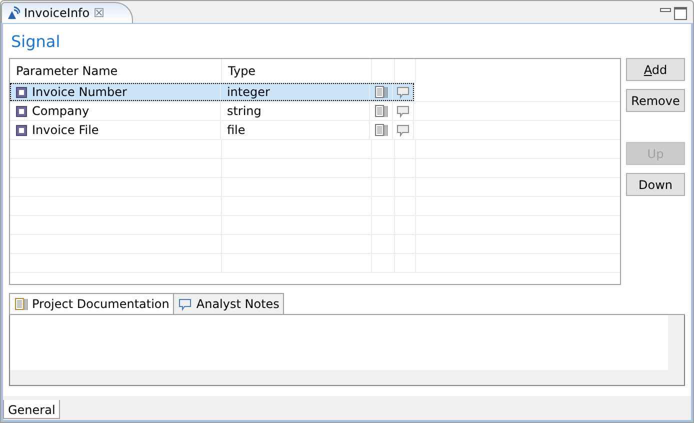 The width and height of the screenshot is (694, 423). What do you see at coordinates (655, 69) in the screenshot?
I see `action-button: Add` at bounding box center [655, 69].